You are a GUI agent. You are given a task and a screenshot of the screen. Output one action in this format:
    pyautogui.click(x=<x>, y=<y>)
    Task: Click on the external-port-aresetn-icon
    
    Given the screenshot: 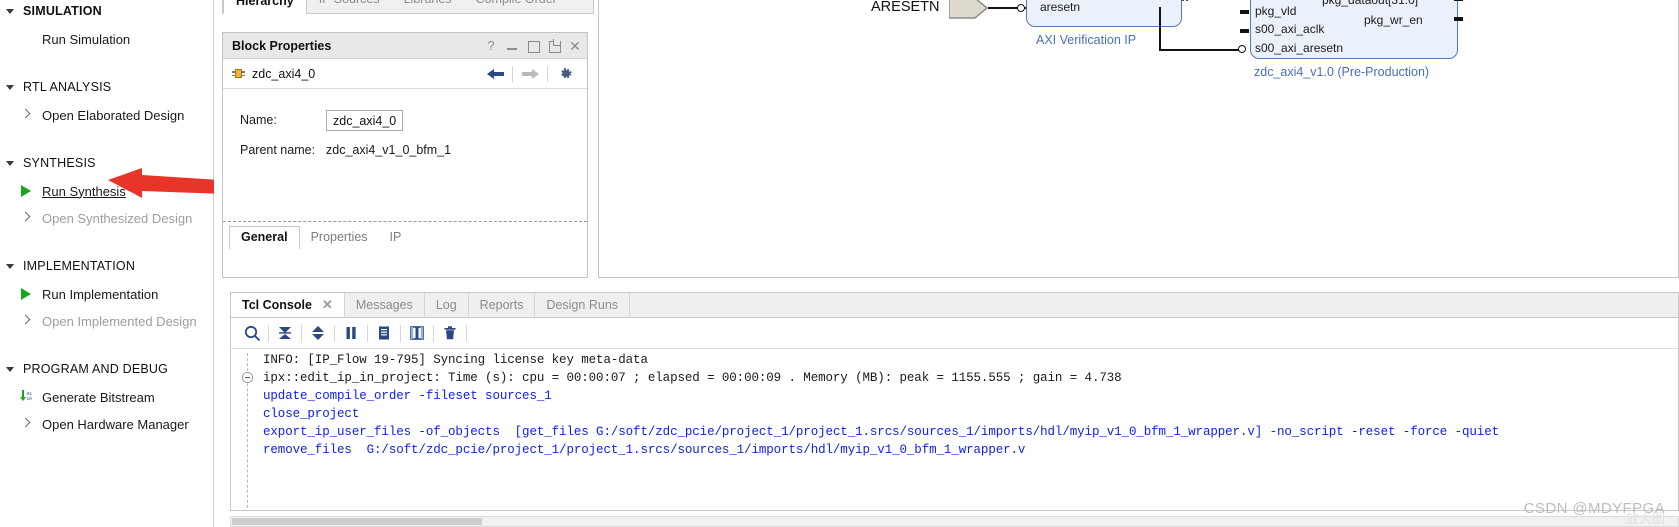 What is the action you would take?
    pyautogui.click(x=969, y=9)
    